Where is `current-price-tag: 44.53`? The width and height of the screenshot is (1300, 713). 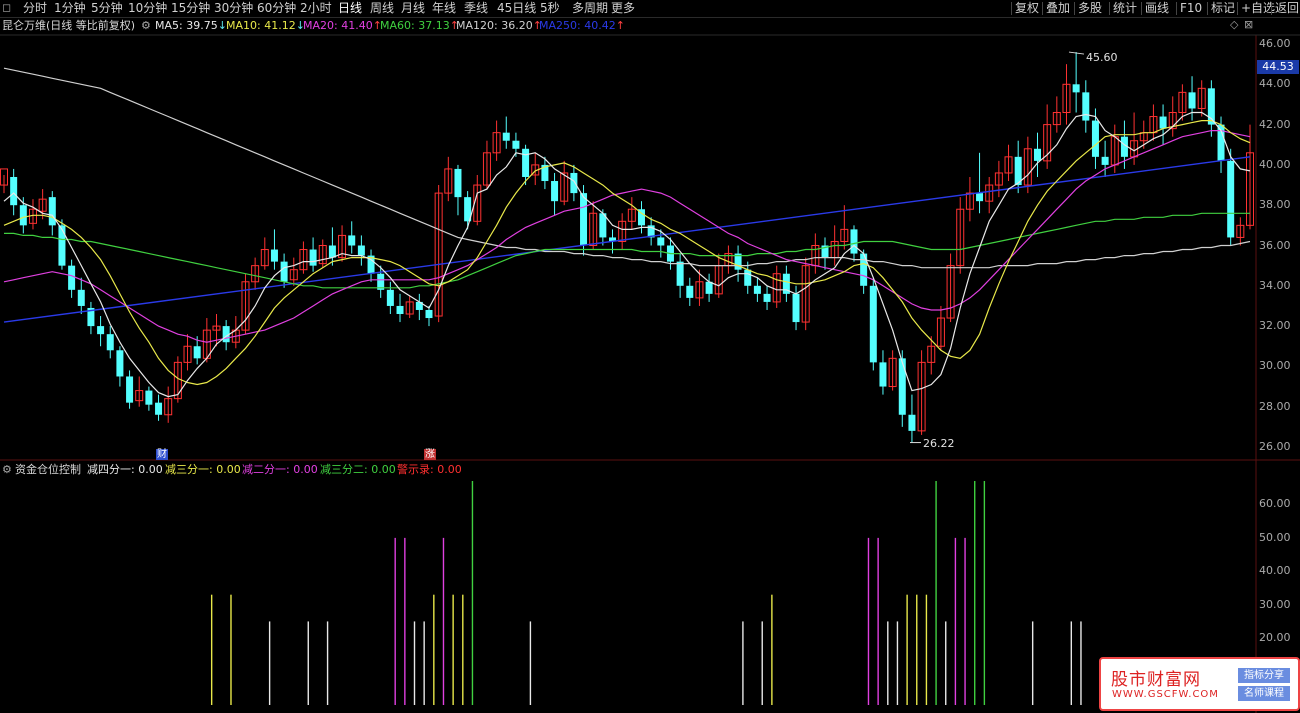 current-price-tag: 44.53 is located at coordinates (1278, 67).